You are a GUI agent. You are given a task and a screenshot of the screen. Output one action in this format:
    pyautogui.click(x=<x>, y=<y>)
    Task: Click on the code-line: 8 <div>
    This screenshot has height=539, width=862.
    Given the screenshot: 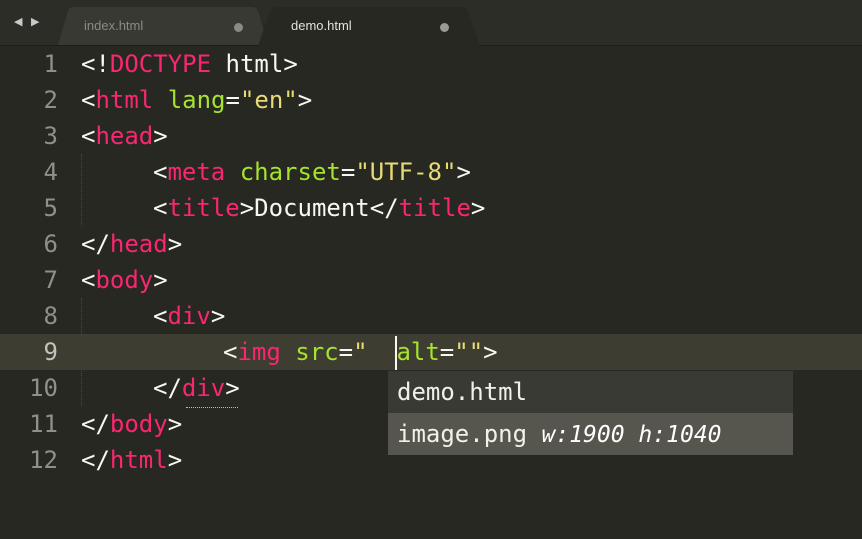 What is the action you would take?
    pyautogui.click(x=431, y=316)
    